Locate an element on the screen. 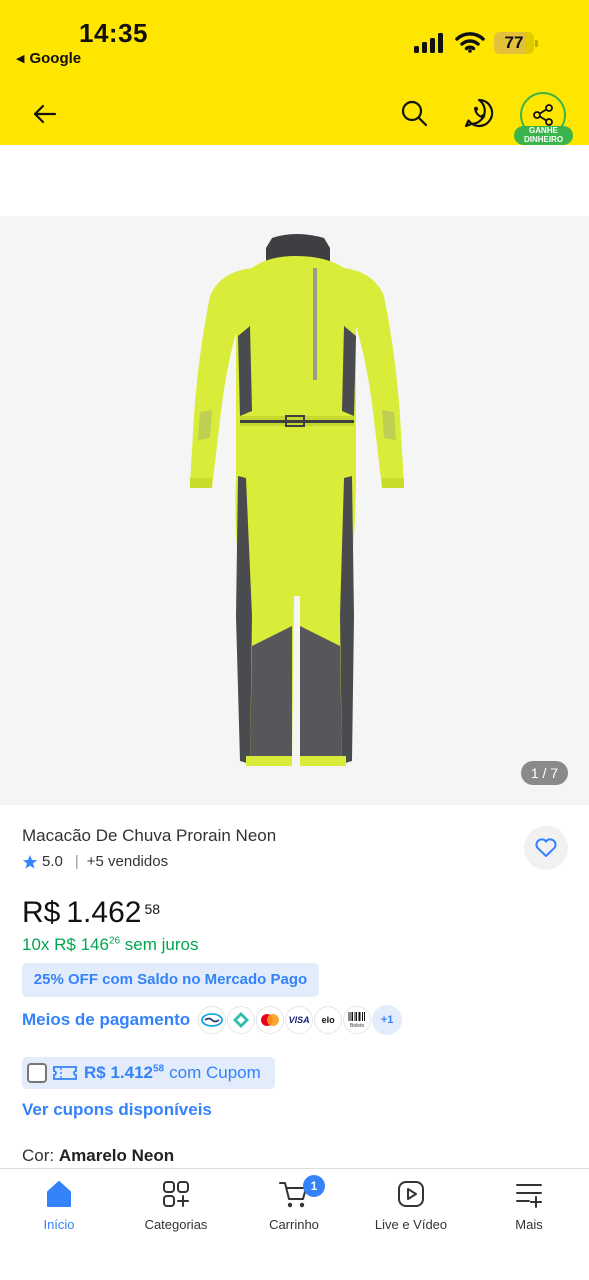  back-arrow-icon is located at coordinates (45, 114).